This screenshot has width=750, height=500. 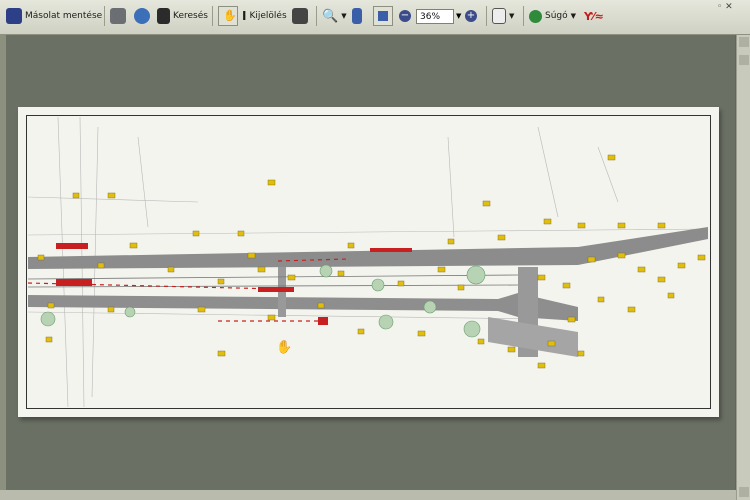 I want to click on scroll-down-icon, so click(x=744, y=492).